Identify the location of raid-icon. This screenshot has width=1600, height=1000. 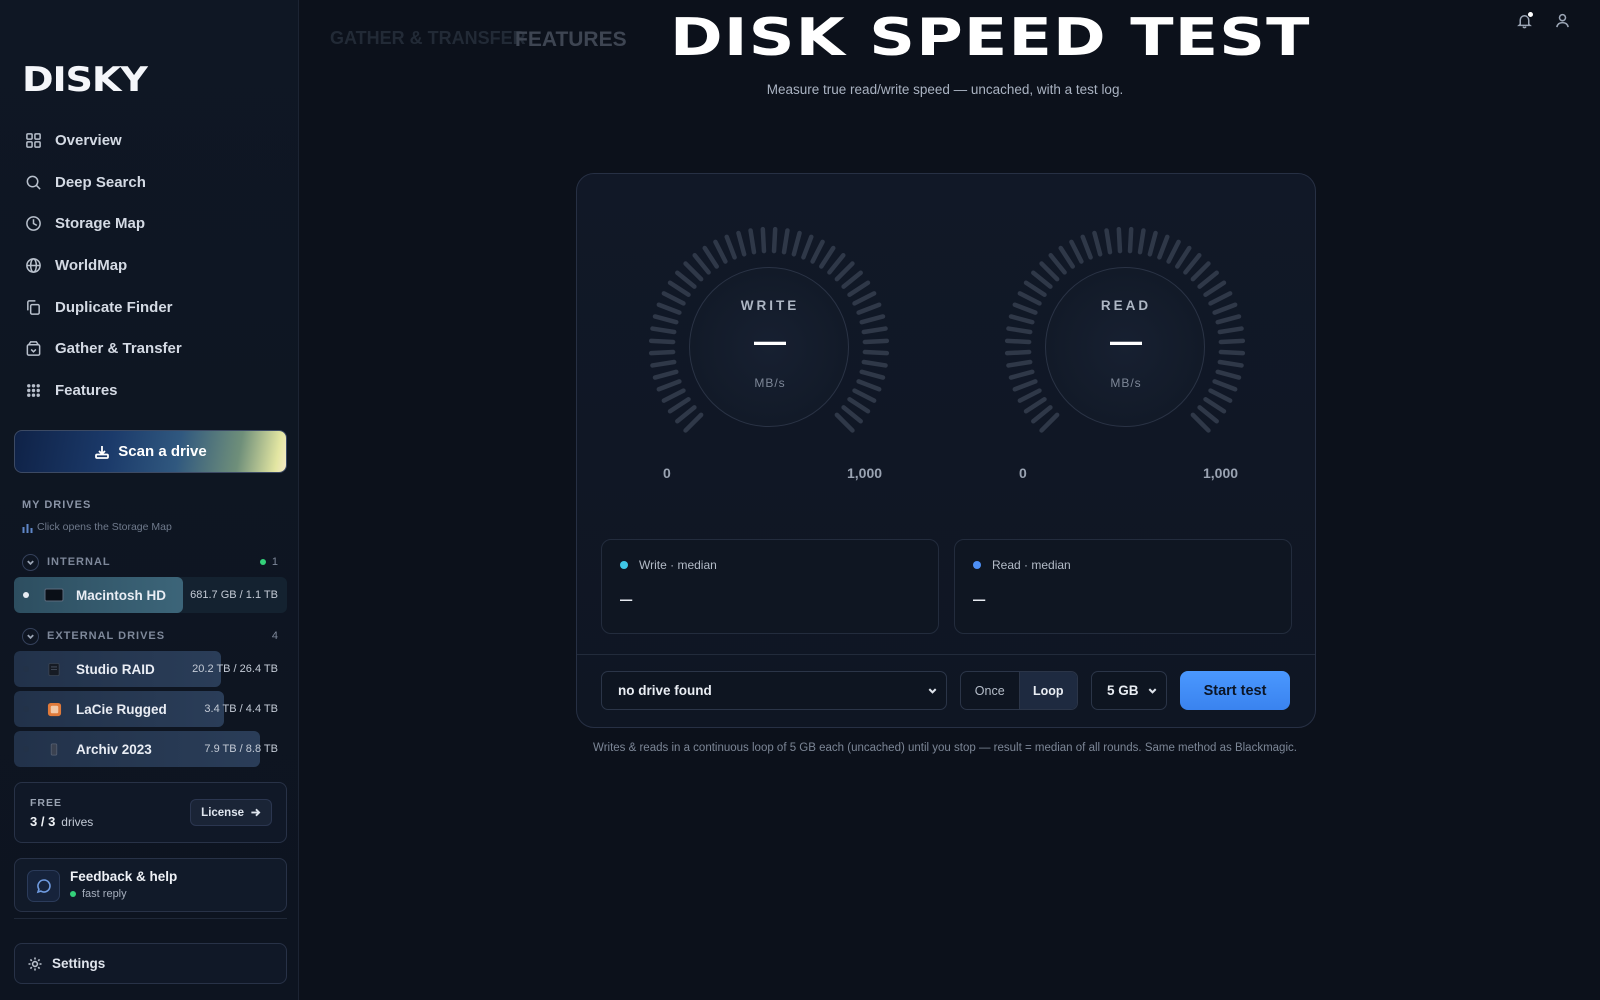
(54, 669).